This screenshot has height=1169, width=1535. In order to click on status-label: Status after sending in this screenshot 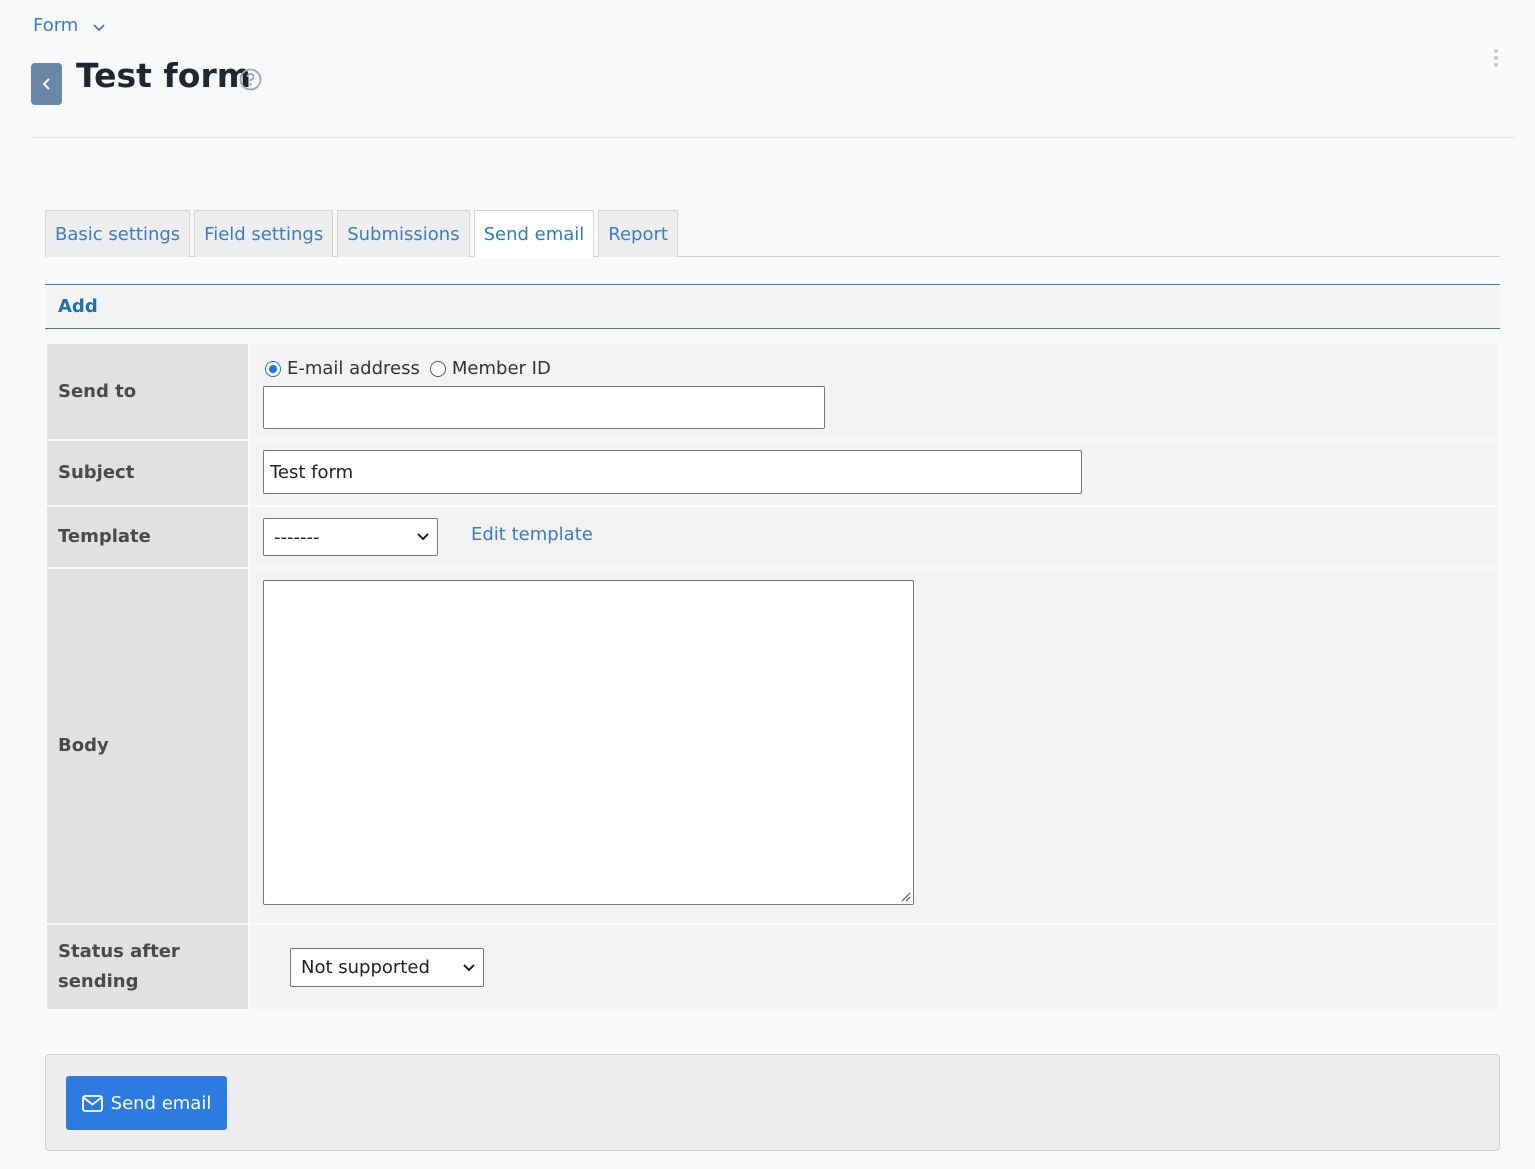, I will do `click(147, 967)`.